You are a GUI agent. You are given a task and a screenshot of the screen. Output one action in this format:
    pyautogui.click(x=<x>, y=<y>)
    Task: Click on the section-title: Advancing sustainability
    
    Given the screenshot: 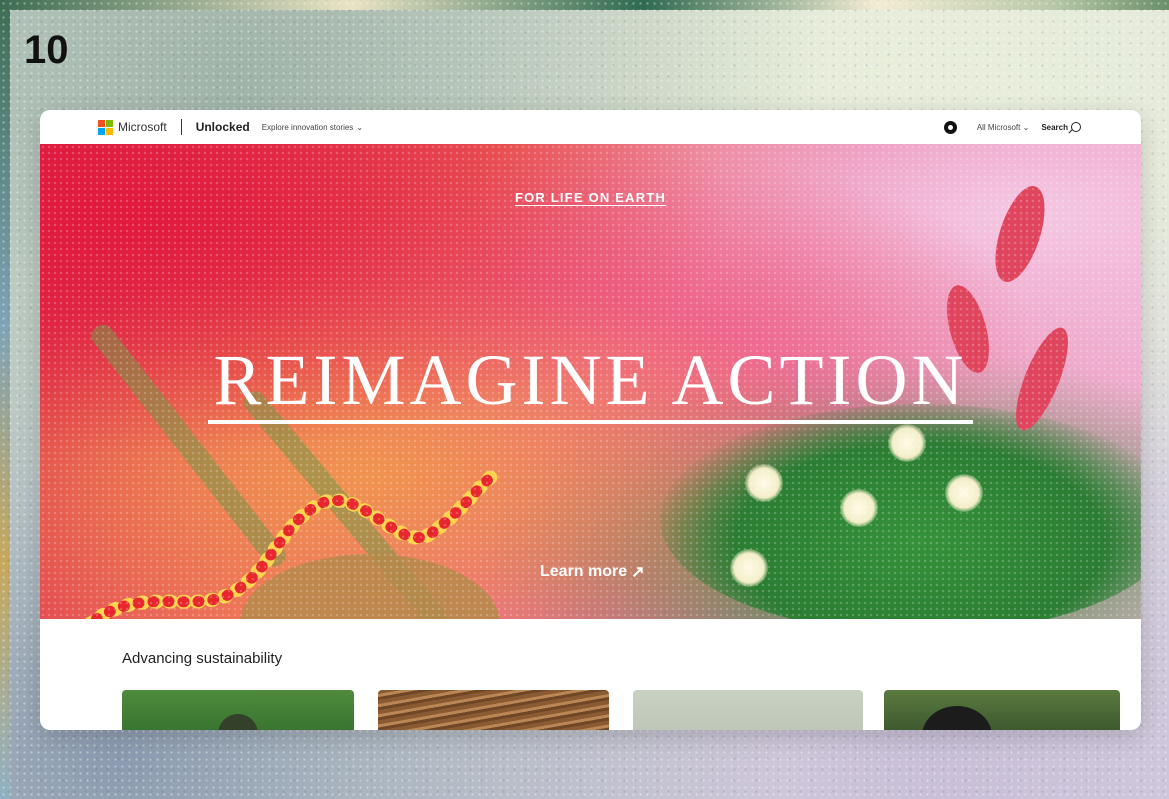 What is the action you would take?
    pyautogui.click(x=202, y=658)
    